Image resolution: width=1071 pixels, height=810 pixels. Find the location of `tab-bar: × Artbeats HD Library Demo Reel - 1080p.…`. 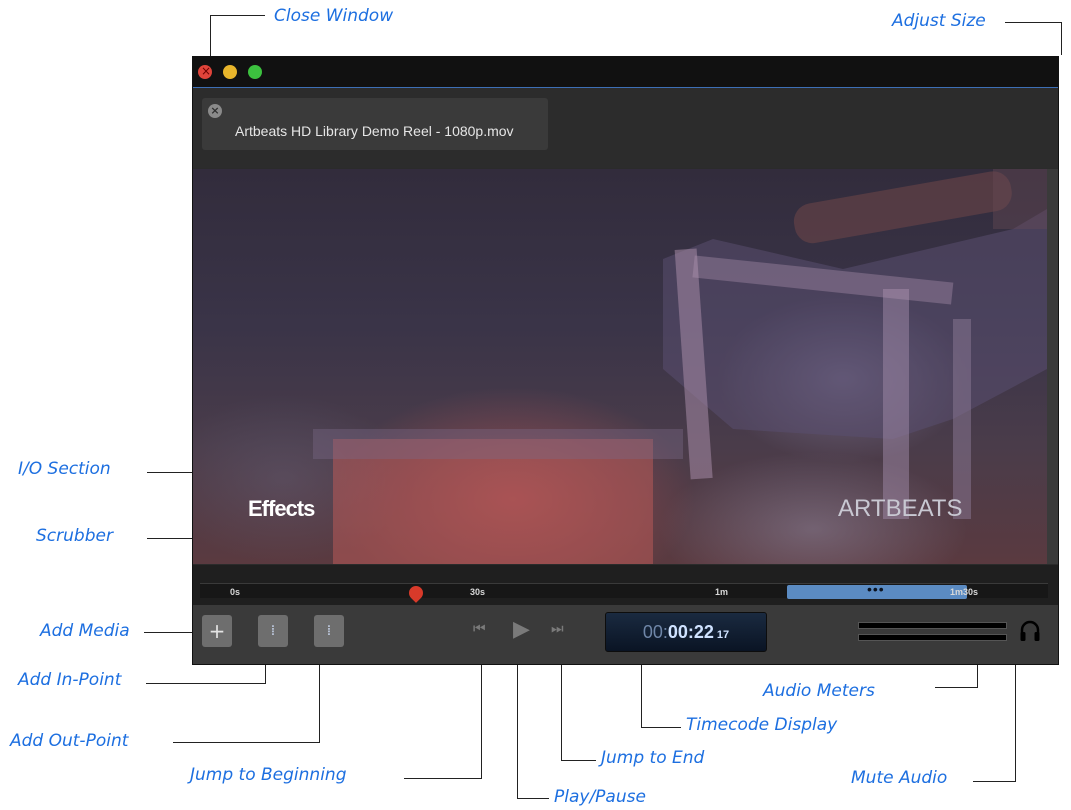

tab-bar: × Artbeats HD Library Demo Reel - 1080p.… is located at coordinates (625, 128).